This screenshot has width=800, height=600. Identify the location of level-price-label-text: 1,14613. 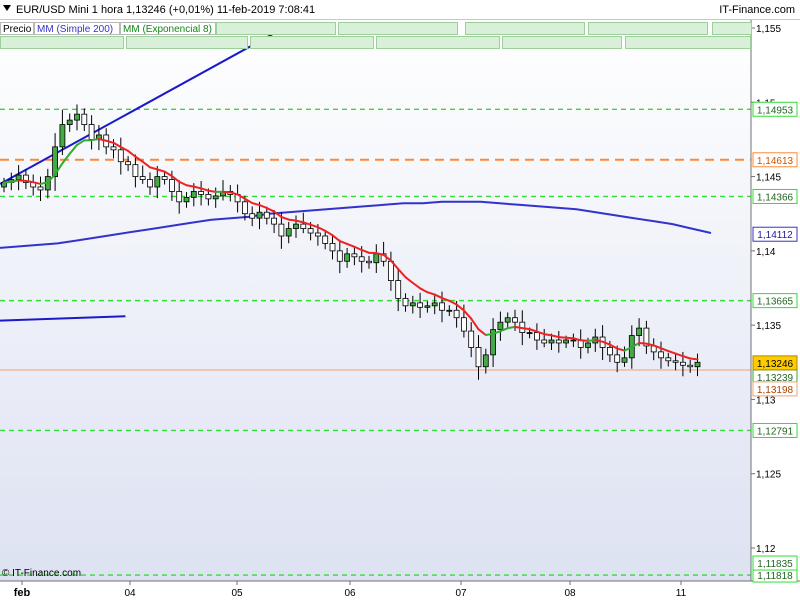
(775, 161).